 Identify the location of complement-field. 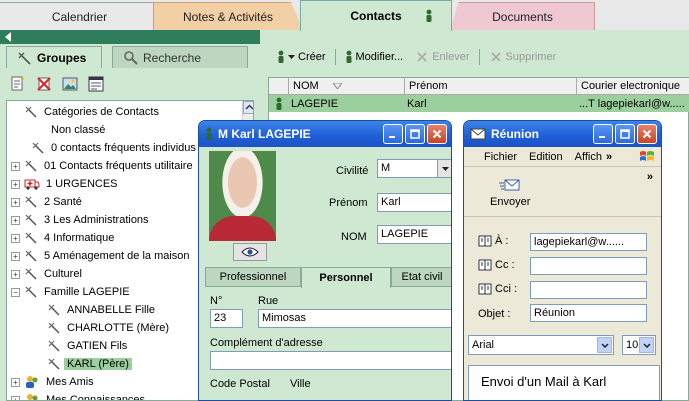
(330, 360).